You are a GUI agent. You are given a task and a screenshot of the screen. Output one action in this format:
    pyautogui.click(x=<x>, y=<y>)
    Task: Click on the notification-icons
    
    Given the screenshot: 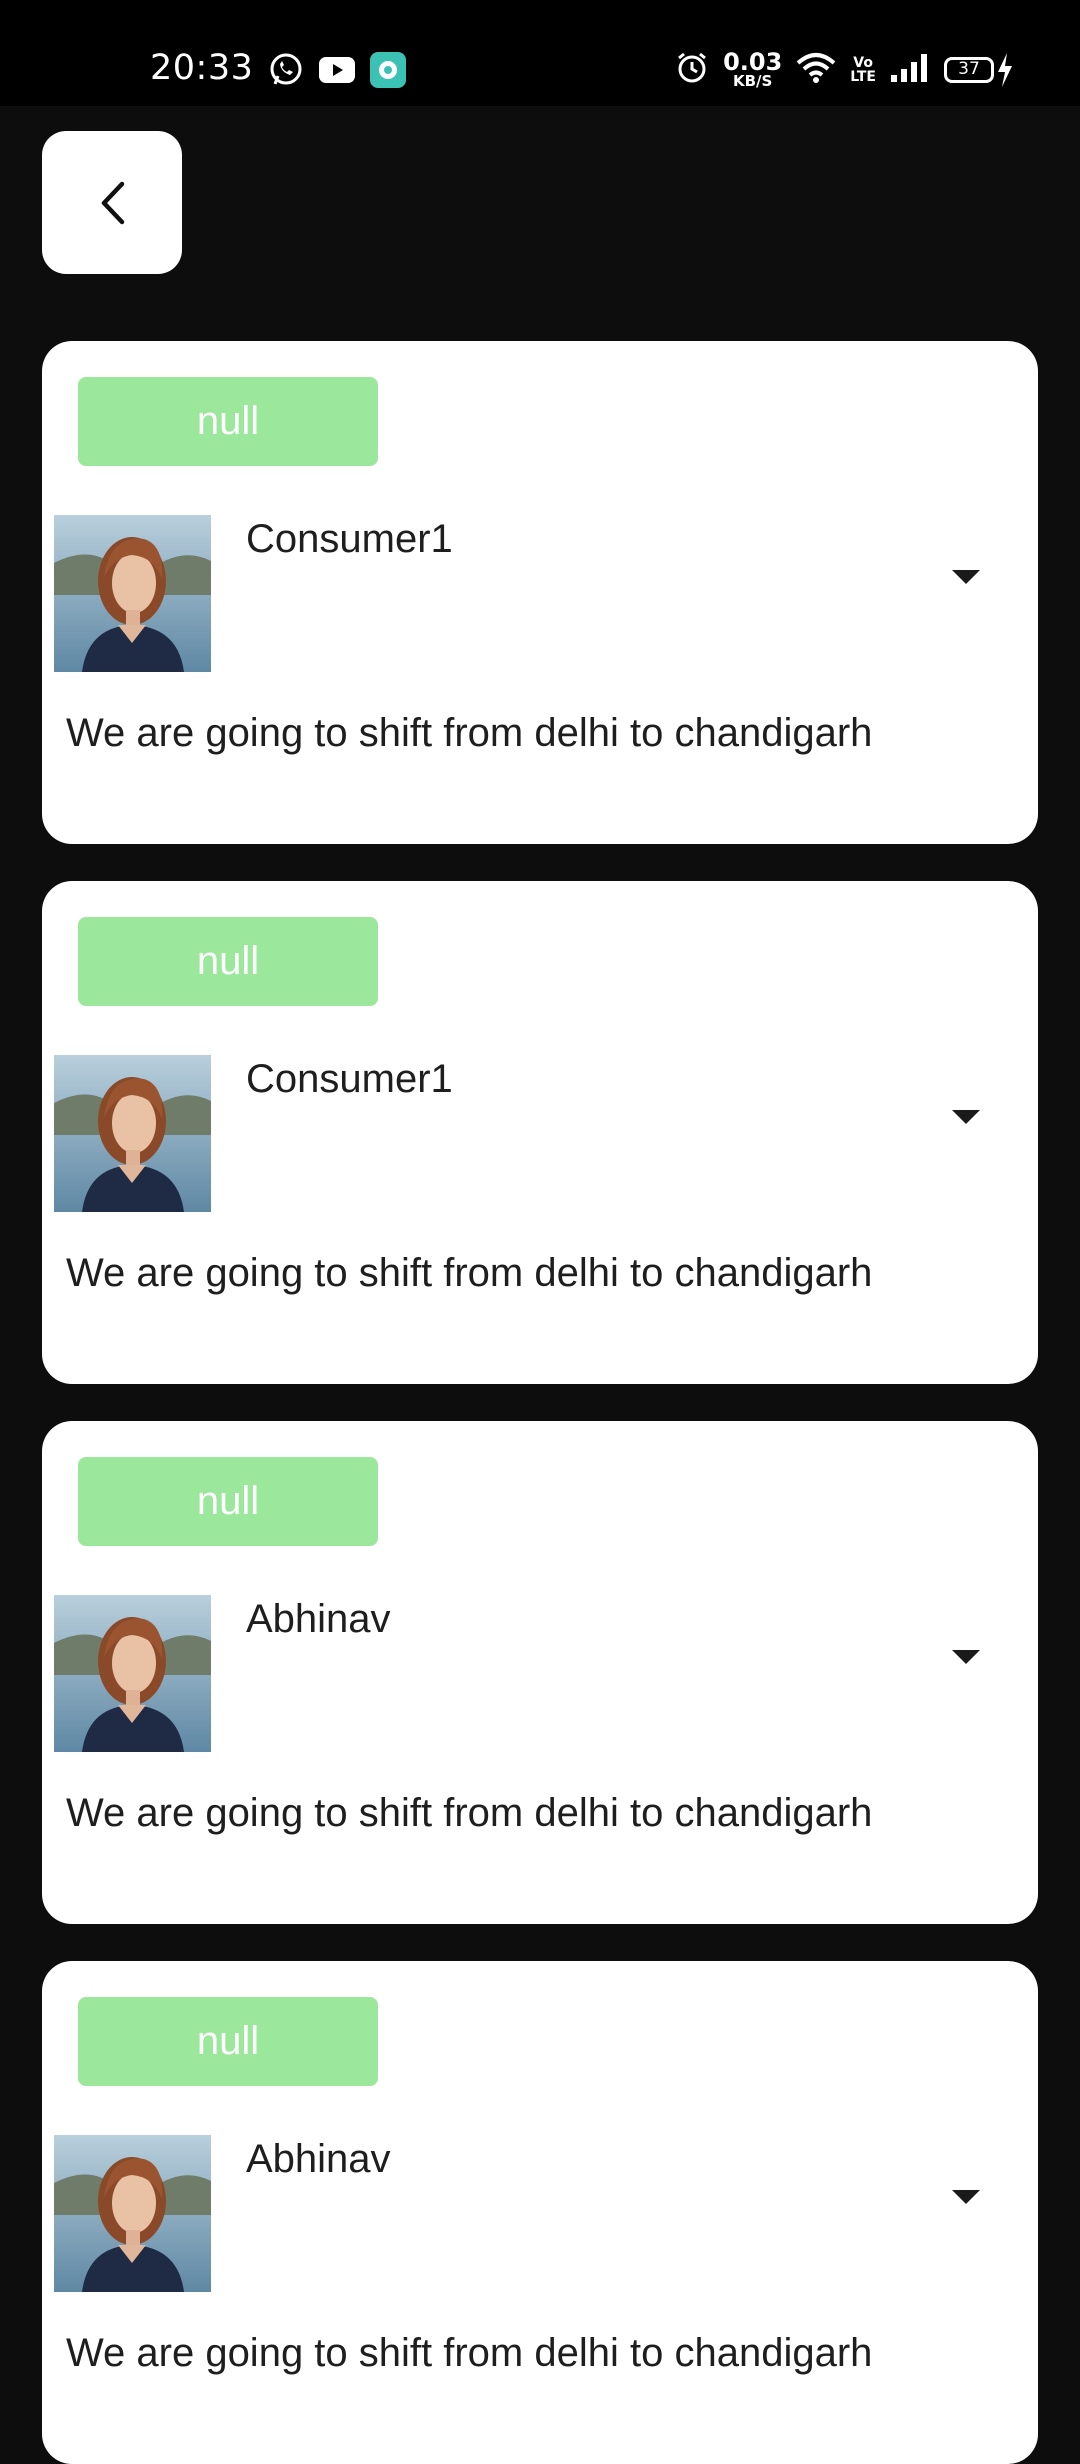 What is the action you would take?
    pyautogui.click(x=337, y=72)
    